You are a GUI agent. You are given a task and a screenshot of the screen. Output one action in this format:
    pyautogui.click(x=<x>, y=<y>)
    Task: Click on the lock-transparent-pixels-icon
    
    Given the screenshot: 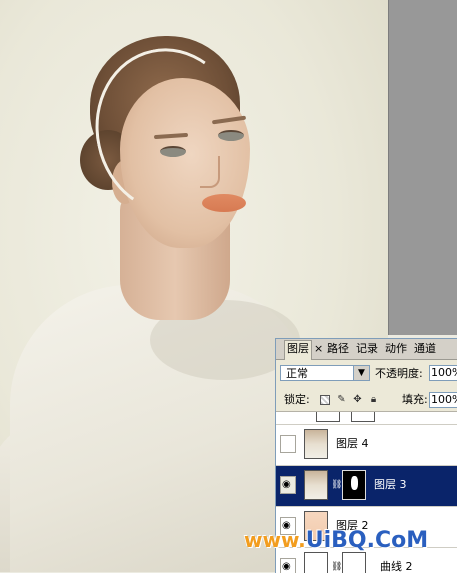 What is the action you would take?
    pyautogui.click(x=325, y=400)
    